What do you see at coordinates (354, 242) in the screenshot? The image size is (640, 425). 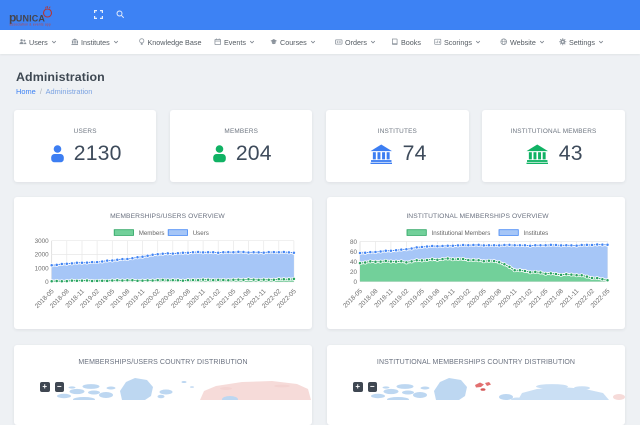 I see `svg-text: 80` at bounding box center [354, 242].